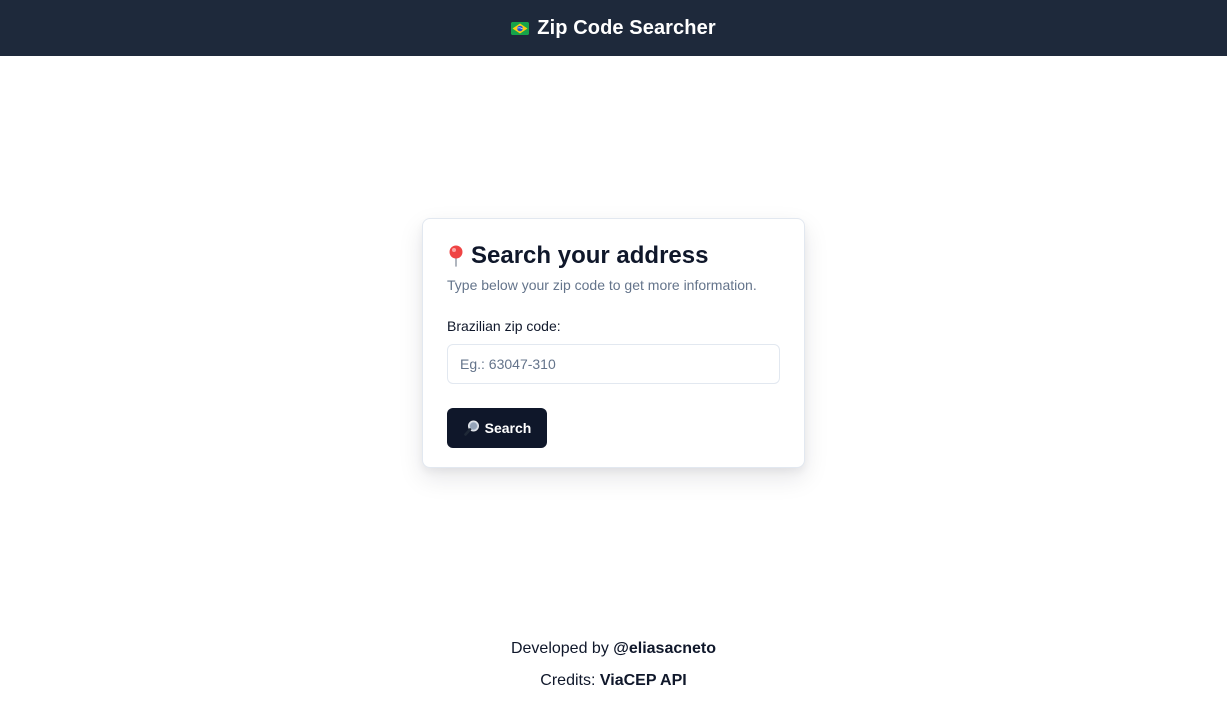 This screenshot has height=705, width=1227. What do you see at coordinates (590, 255) in the screenshot?
I see `card-title-text: Search your address` at bounding box center [590, 255].